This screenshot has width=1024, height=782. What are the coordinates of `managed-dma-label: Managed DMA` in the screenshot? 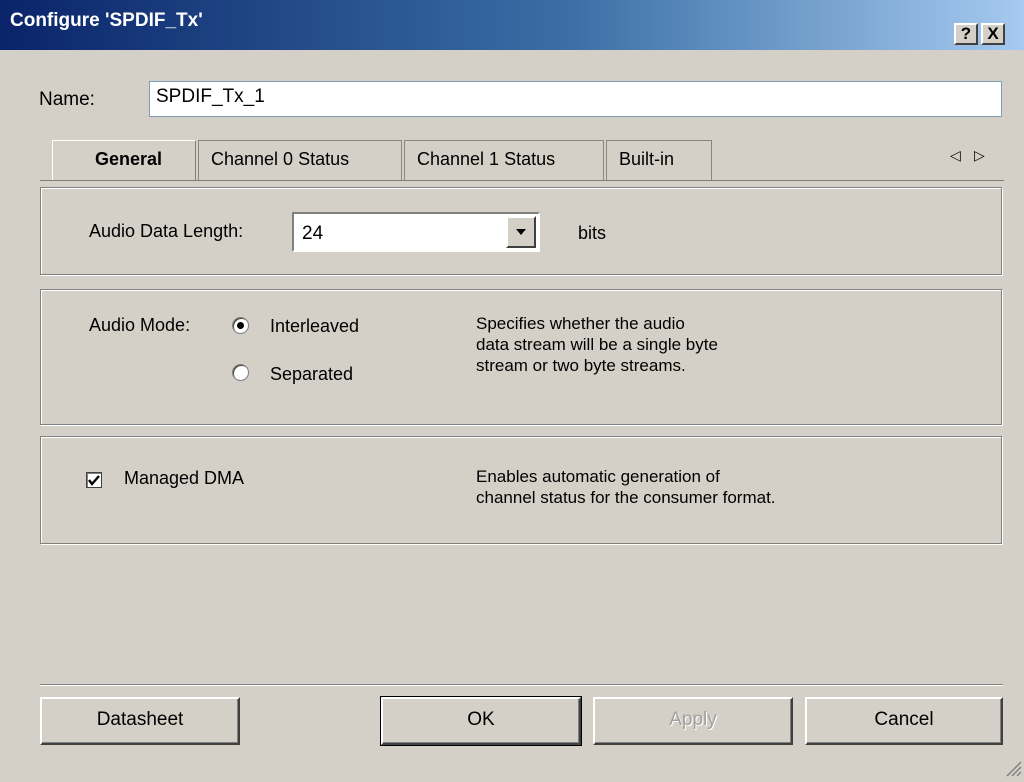 It's located at (184, 478).